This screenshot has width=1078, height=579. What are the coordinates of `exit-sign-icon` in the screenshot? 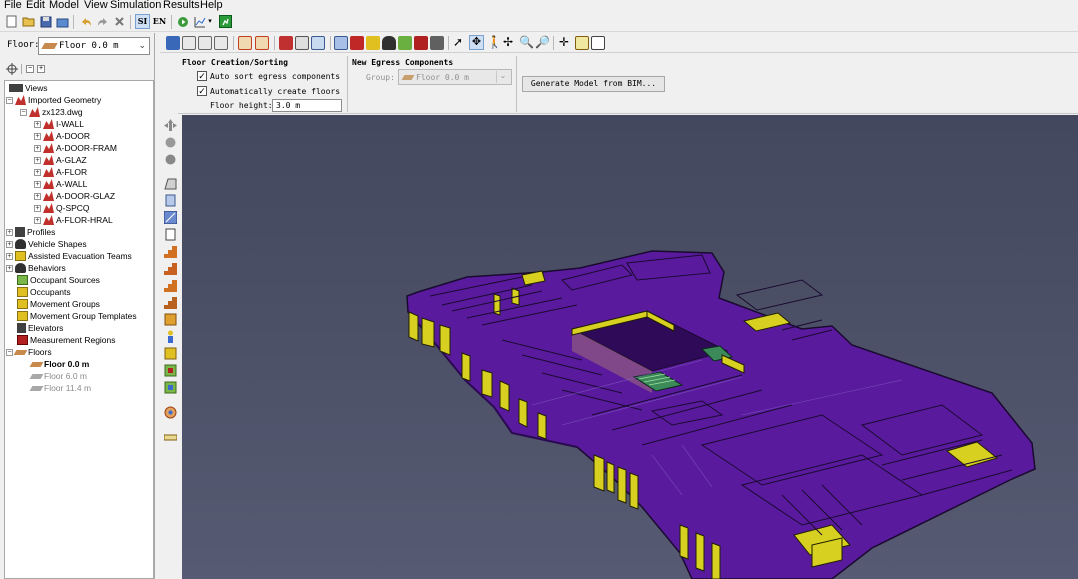 It's located at (225, 21).